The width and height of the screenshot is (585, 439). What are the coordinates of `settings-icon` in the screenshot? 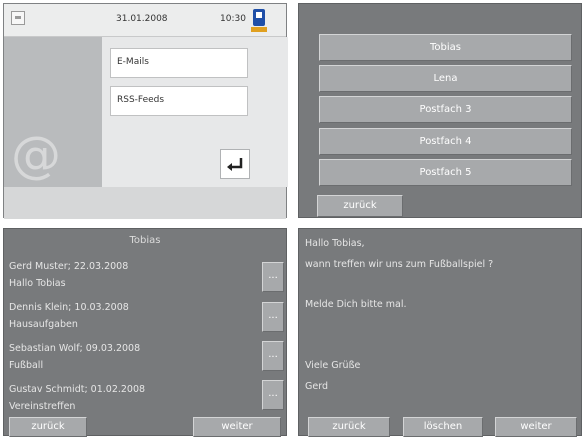 It's located at (18, 18).